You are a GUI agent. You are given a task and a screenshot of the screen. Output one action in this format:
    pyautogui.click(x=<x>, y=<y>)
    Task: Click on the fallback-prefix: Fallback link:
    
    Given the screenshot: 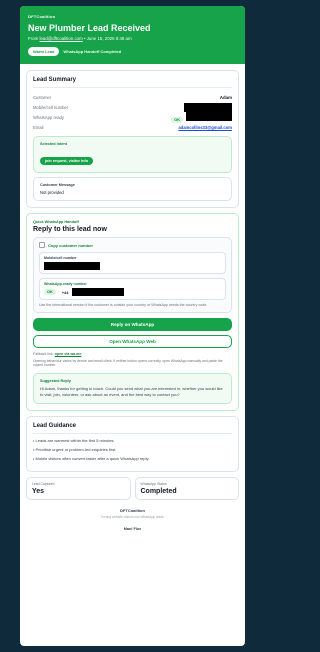 What is the action you would take?
    pyautogui.click(x=43, y=353)
    